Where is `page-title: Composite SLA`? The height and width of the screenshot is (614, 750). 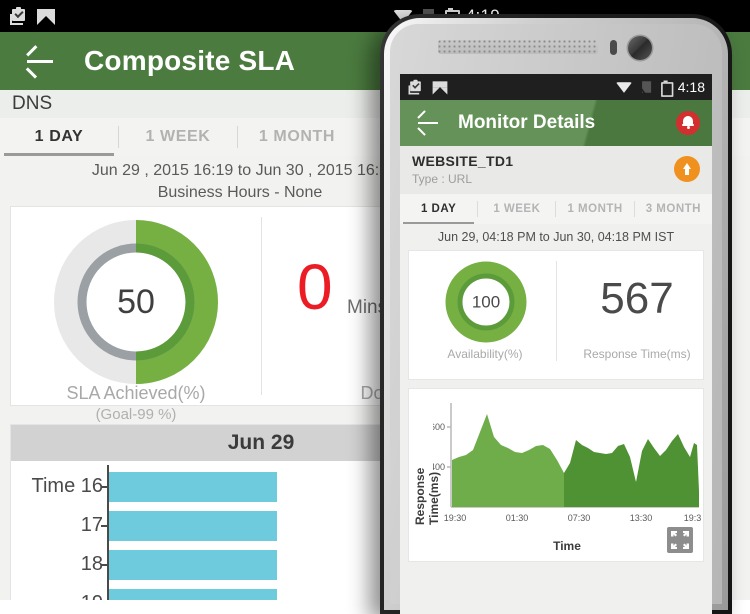
page-title: Composite SLA is located at coordinates (190, 60).